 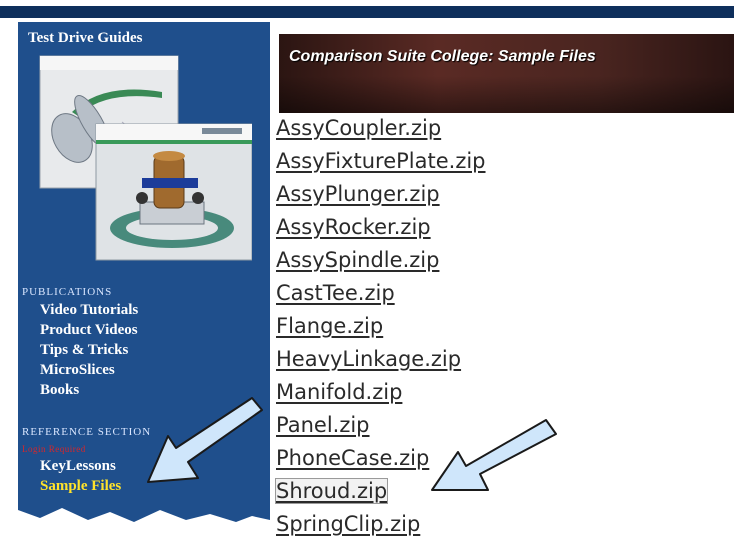 I want to click on top-header-bar, so click(x=367, y=11).